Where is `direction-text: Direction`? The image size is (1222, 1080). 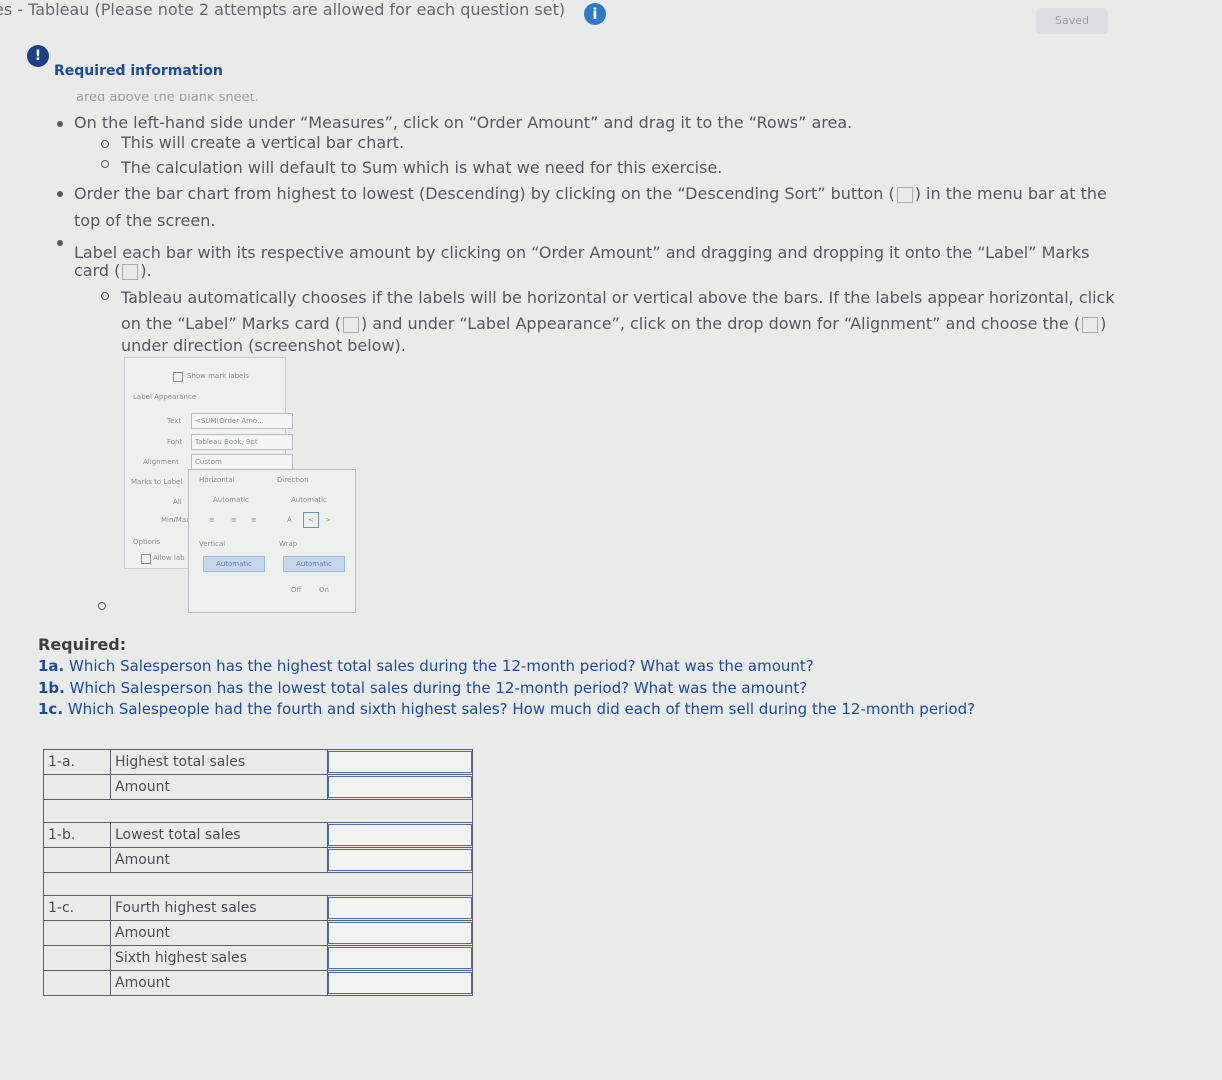
direction-text: Direction is located at coordinates (293, 480).